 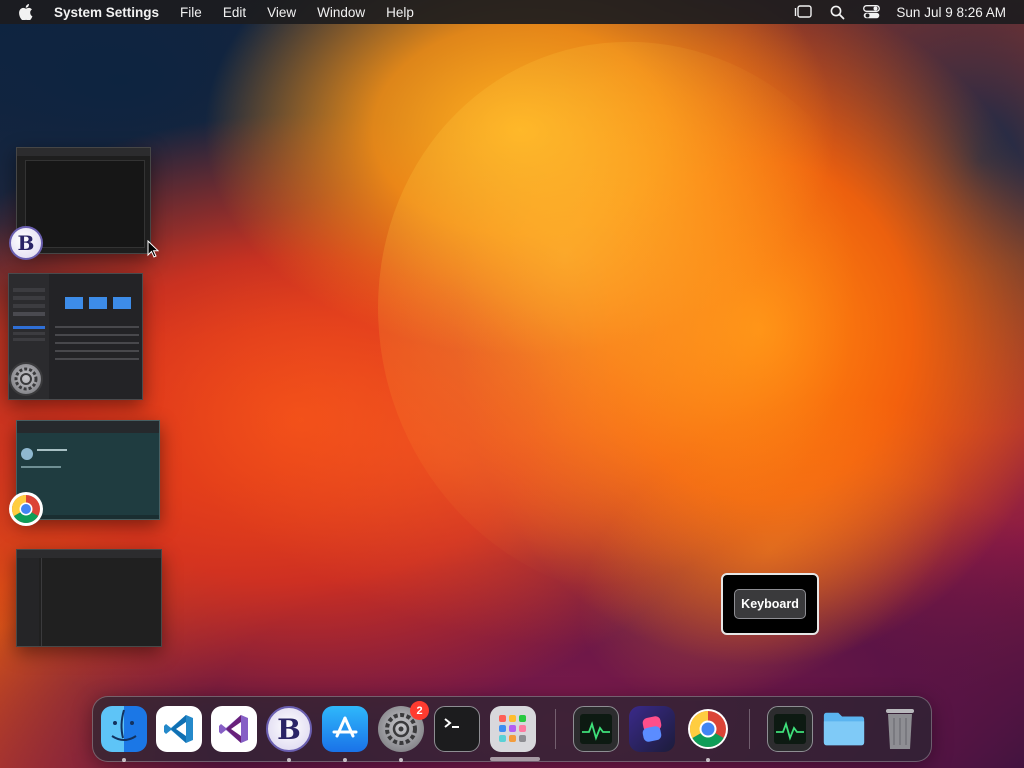 I want to click on thumbnail-tabbar, so click(x=88, y=427).